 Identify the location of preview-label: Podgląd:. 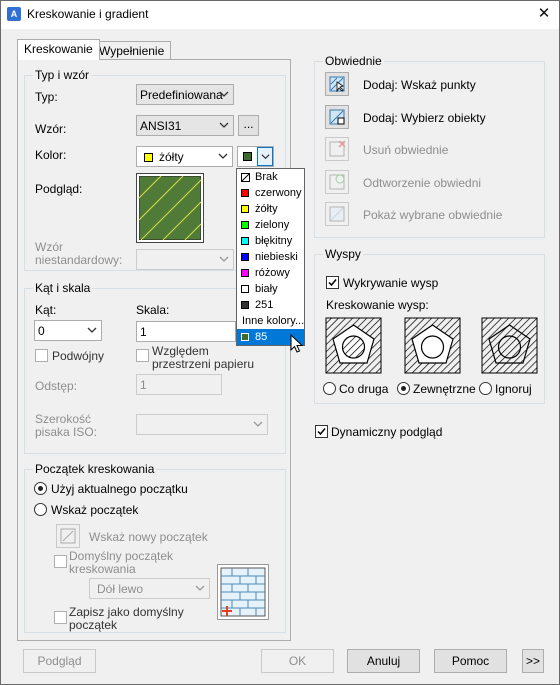
(59, 189).